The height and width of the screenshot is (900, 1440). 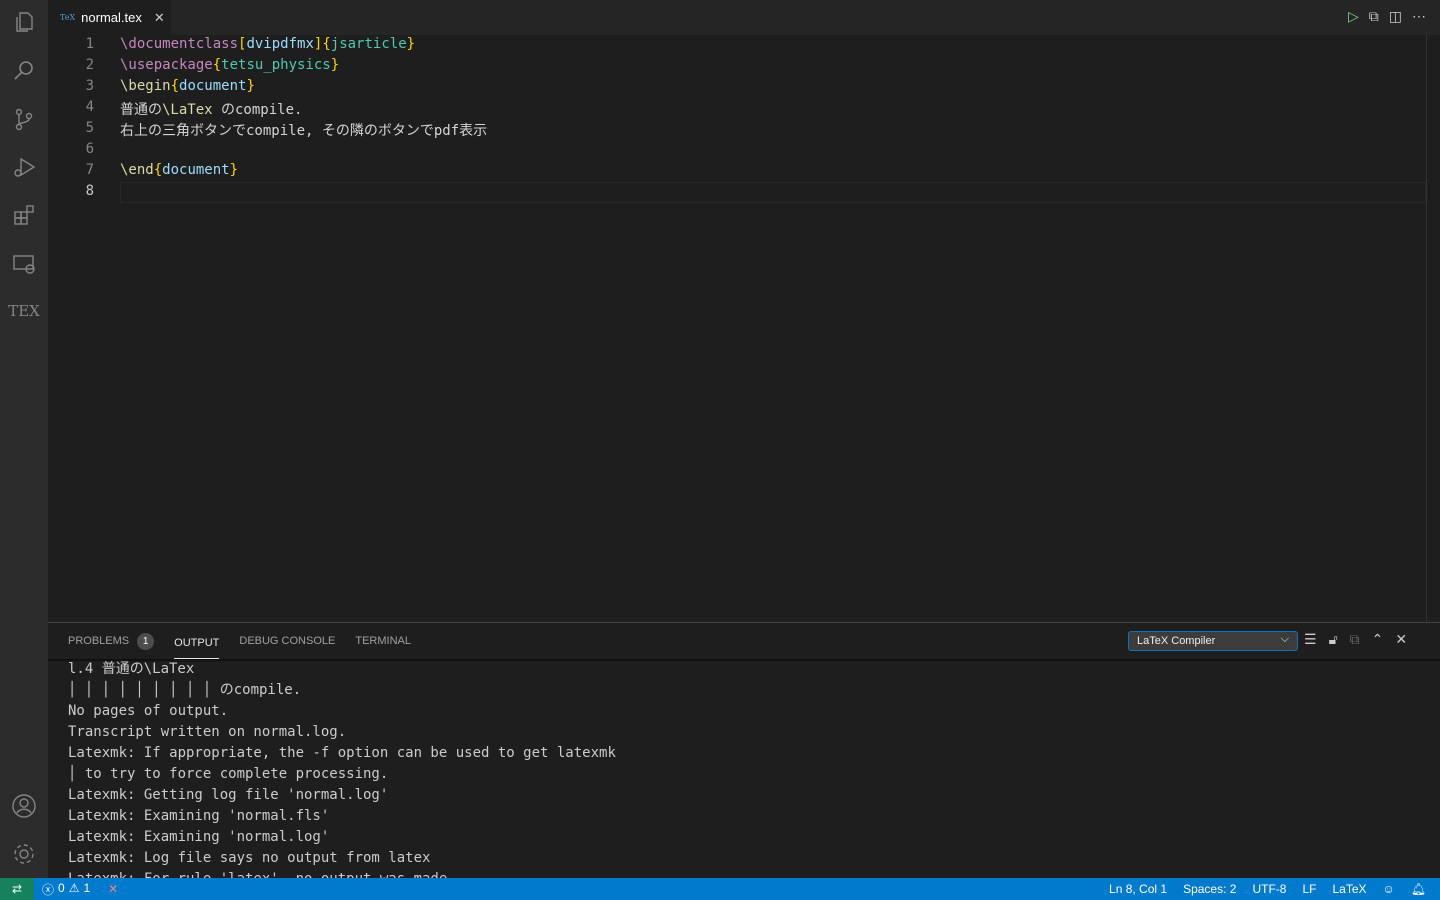 I want to click on tab-normal-tex: TeX normal.tex ✕, so click(x=109, y=17).